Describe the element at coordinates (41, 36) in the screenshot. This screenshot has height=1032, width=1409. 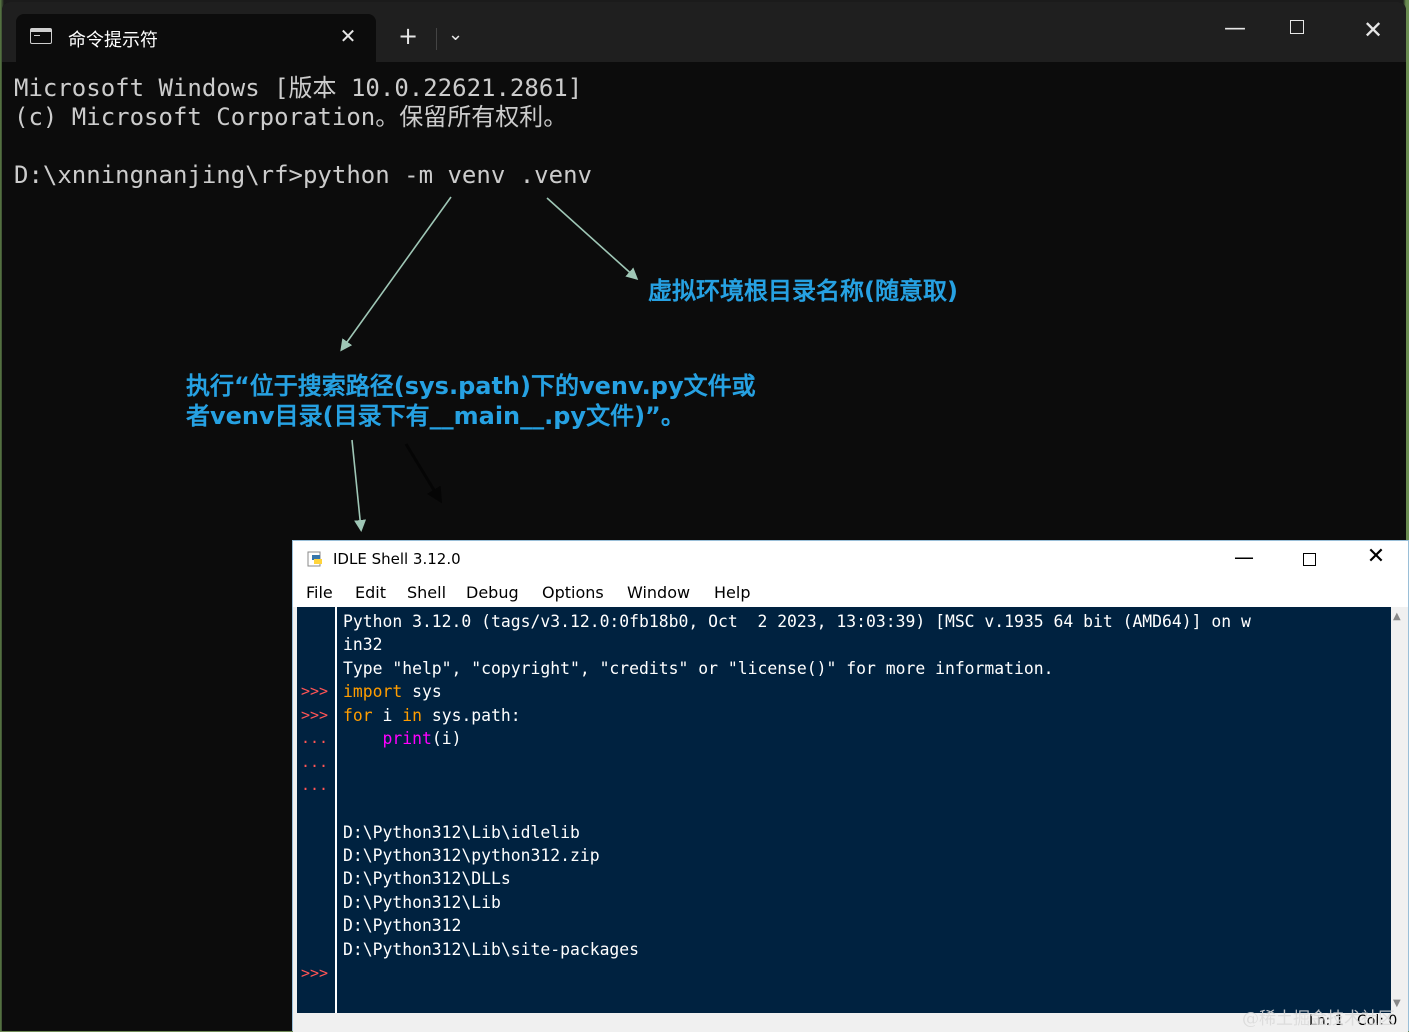
I see `command-prompt-icon` at that location.